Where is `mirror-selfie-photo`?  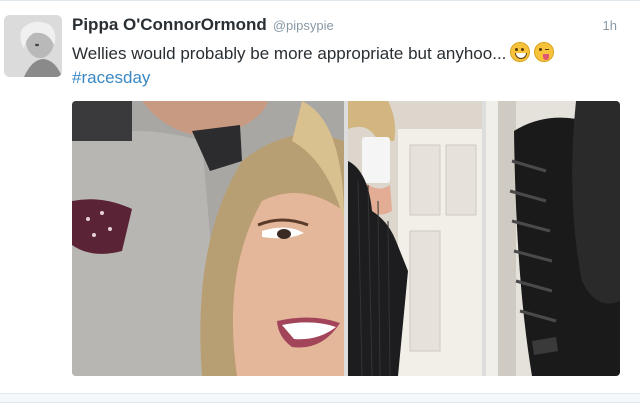 mirror-selfie-photo is located at coordinates (415, 238).